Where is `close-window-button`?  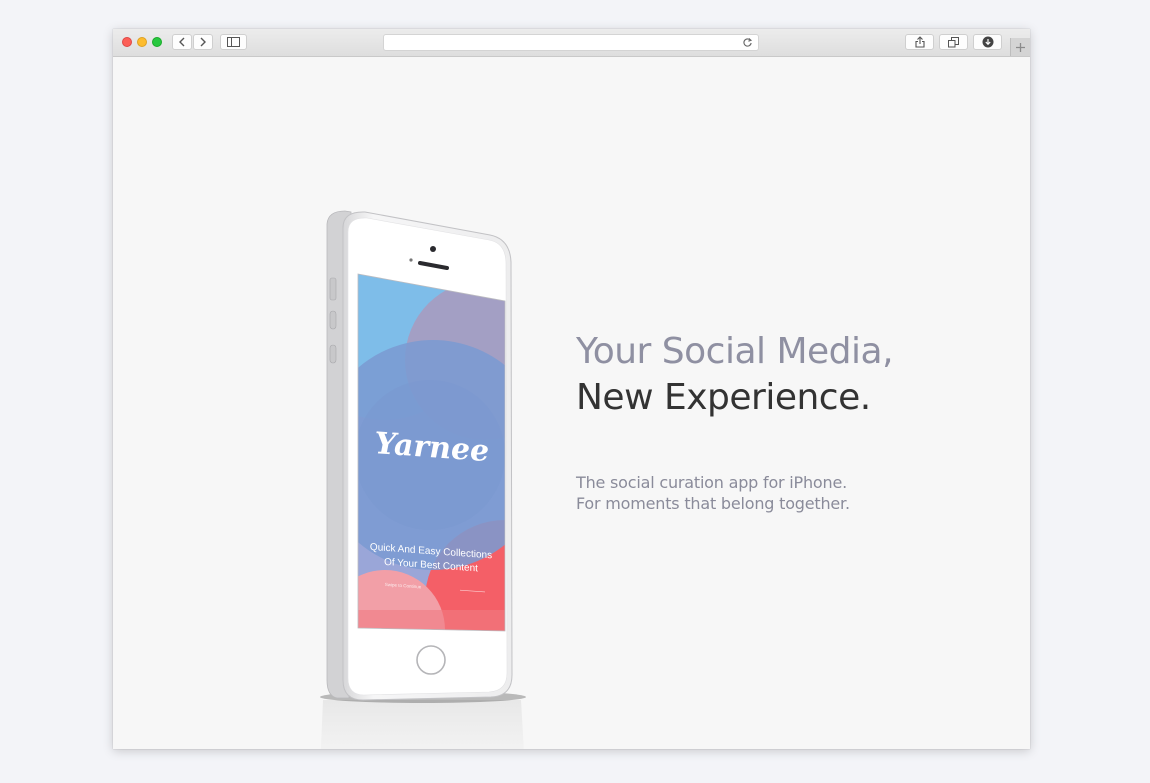
close-window-button is located at coordinates (127, 42).